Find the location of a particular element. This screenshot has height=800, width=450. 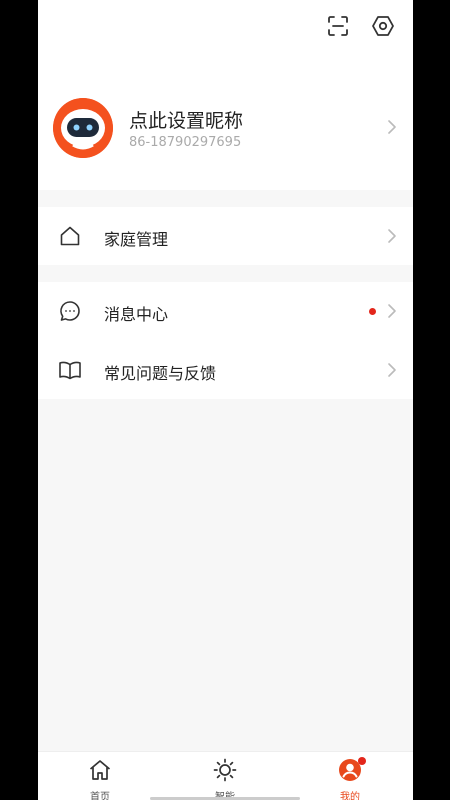

menu-item-family: 家庭管理 is located at coordinates (225, 236).